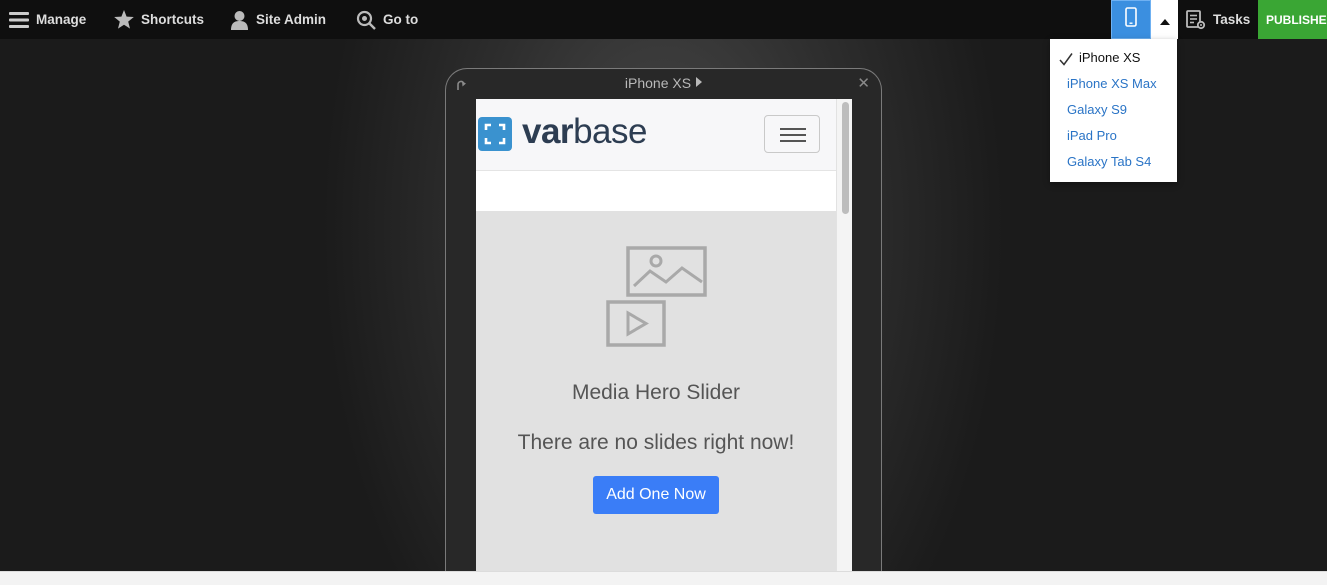 This screenshot has height=585, width=1327. Describe the element at coordinates (173, 19) in the screenshot. I see `shortcuts-label: Shortcuts` at that location.